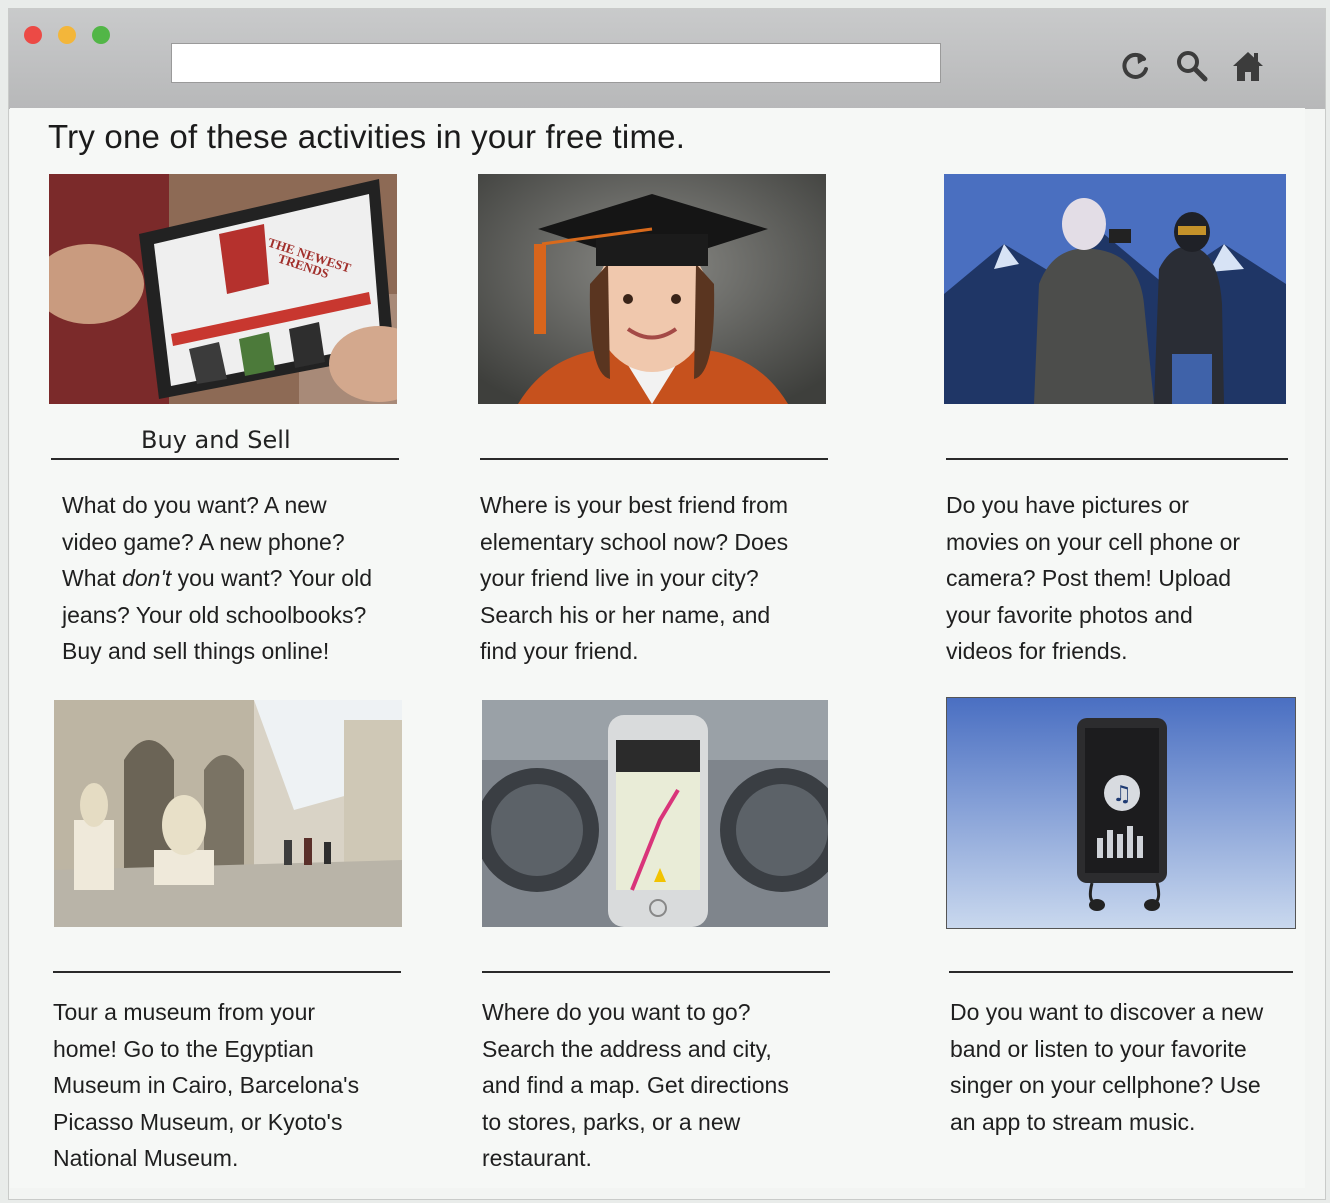 This screenshot has width=1330, height=1203. I want to click on phone-navigation-photo, so click(655, 813).